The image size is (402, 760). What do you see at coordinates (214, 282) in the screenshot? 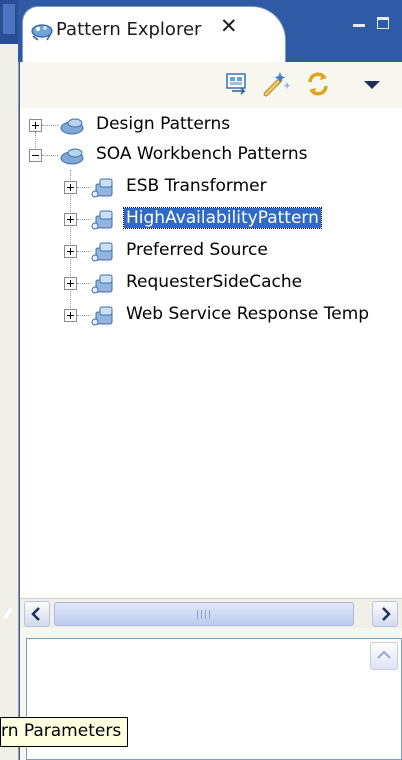
I see `tree-node-label: RequesterSideCache` at bounding box center [214, 282].